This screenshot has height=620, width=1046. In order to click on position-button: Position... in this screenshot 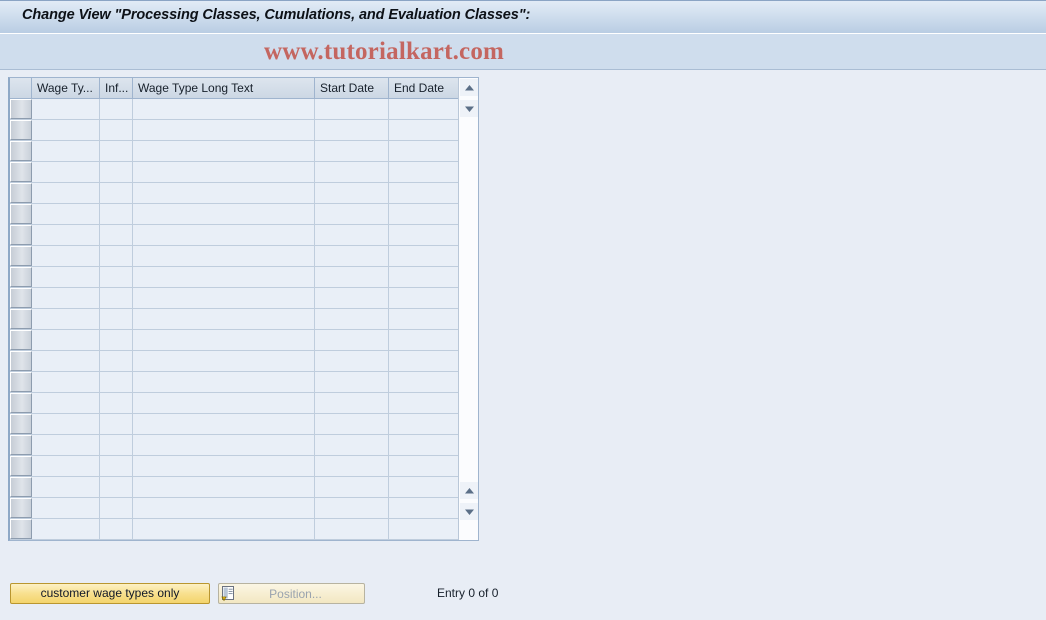, I will do `click(291, 593)`.